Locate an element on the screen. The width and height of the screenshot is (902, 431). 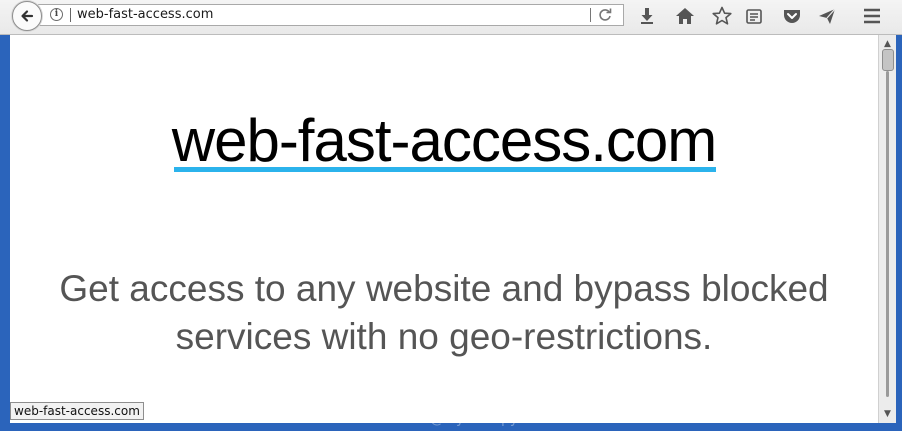
home-icon is located at coordinates (685, 16).